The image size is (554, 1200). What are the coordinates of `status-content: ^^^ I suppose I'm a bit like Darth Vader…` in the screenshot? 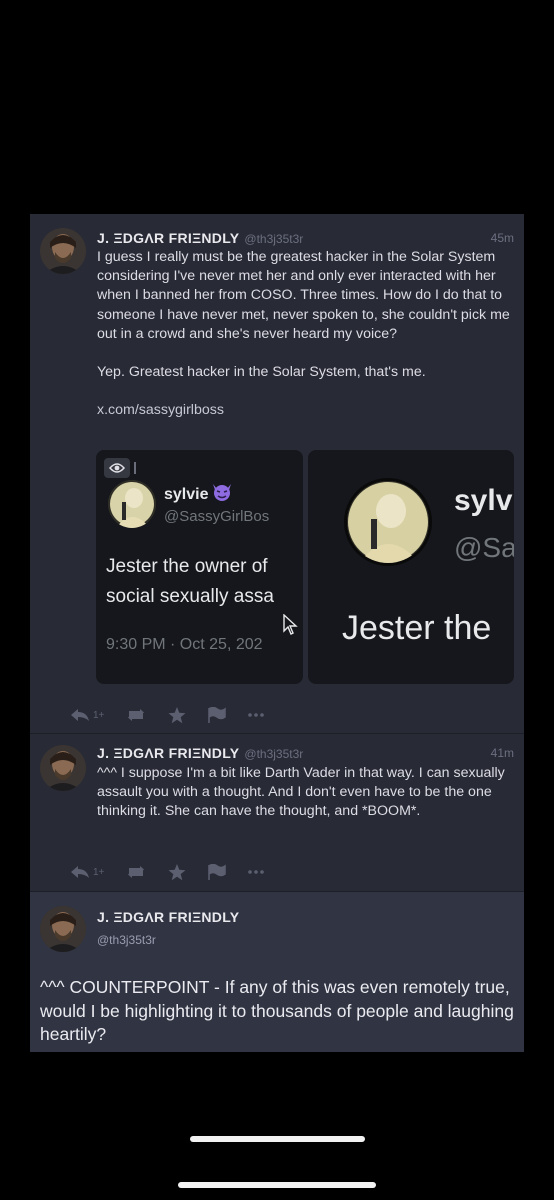 It's located at (304, 802).